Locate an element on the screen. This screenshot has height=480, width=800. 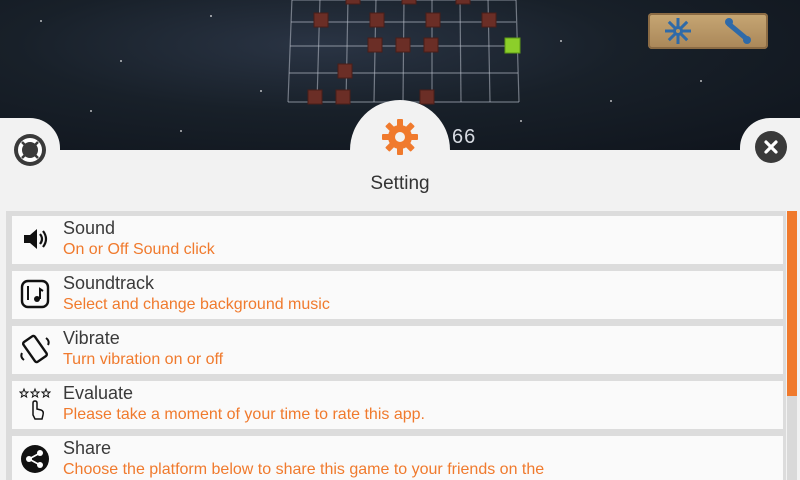
gear-tool-icon is located at coordinates (678, 31).